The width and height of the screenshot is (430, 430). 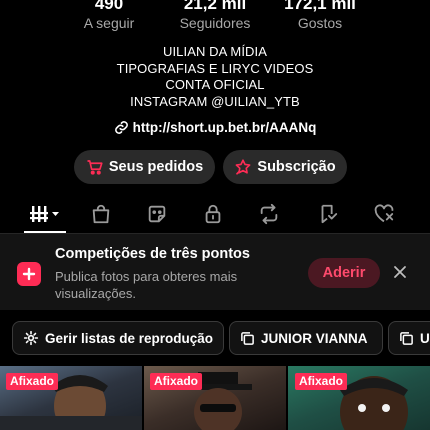 I want to click on followers-stat: 21,2 mil Seguidores, so click(x=215, y=16).